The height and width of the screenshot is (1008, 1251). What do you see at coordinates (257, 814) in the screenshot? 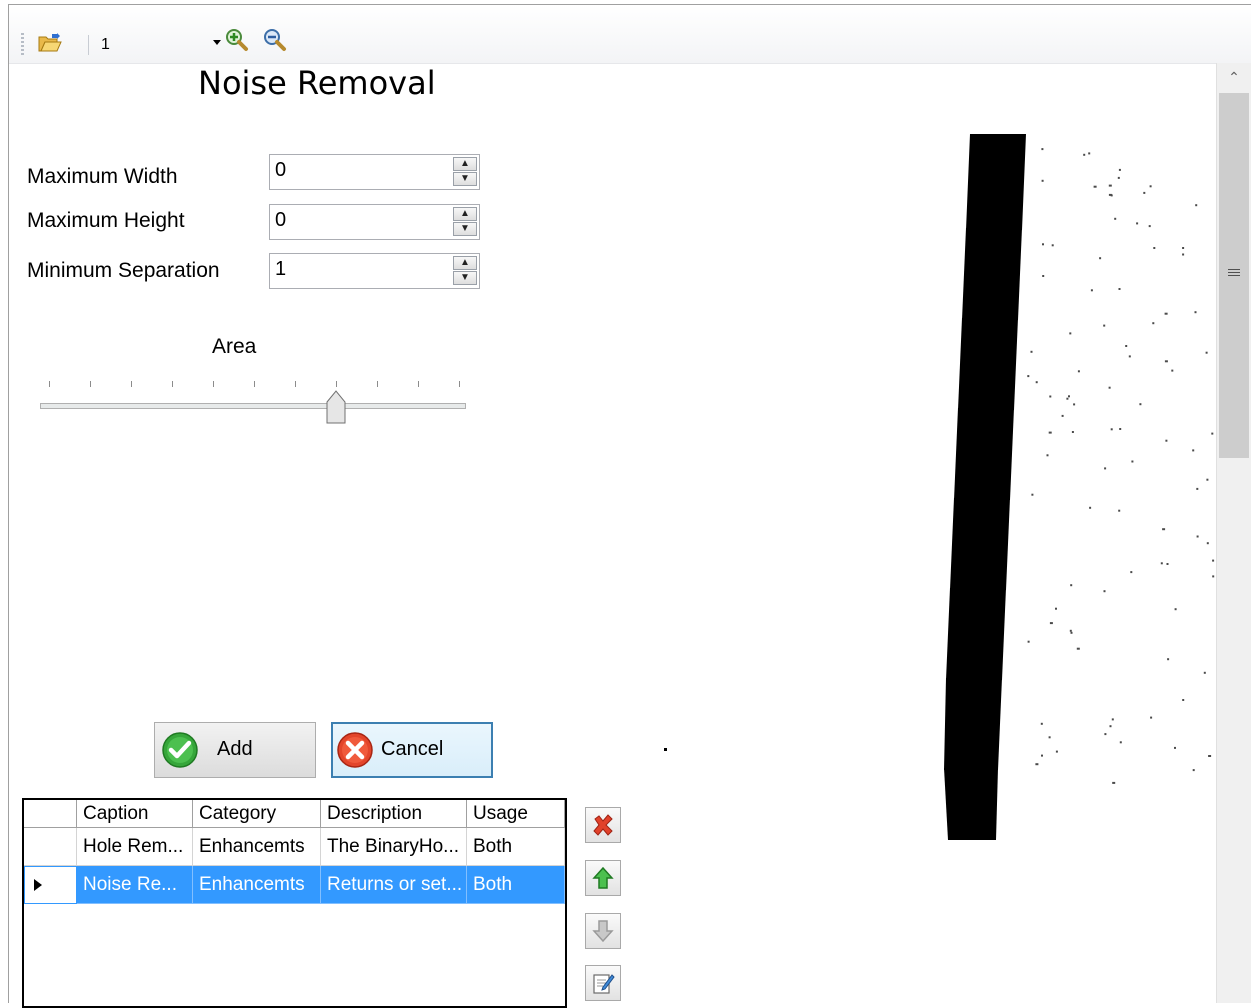
I see `column-header-category: Category` at bounding box center [257, 814].